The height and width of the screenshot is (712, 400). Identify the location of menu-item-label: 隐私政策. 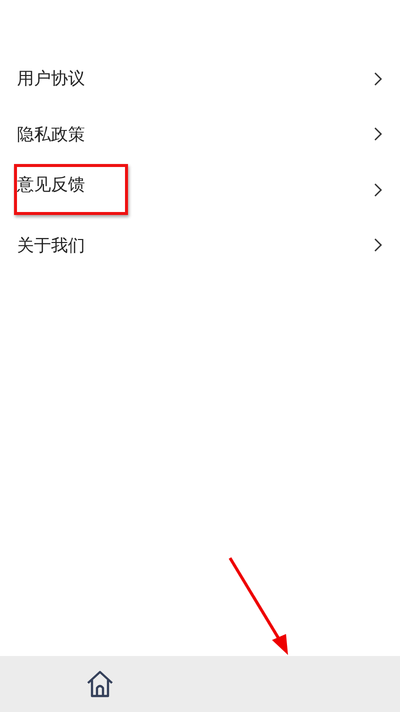
(51, 134).